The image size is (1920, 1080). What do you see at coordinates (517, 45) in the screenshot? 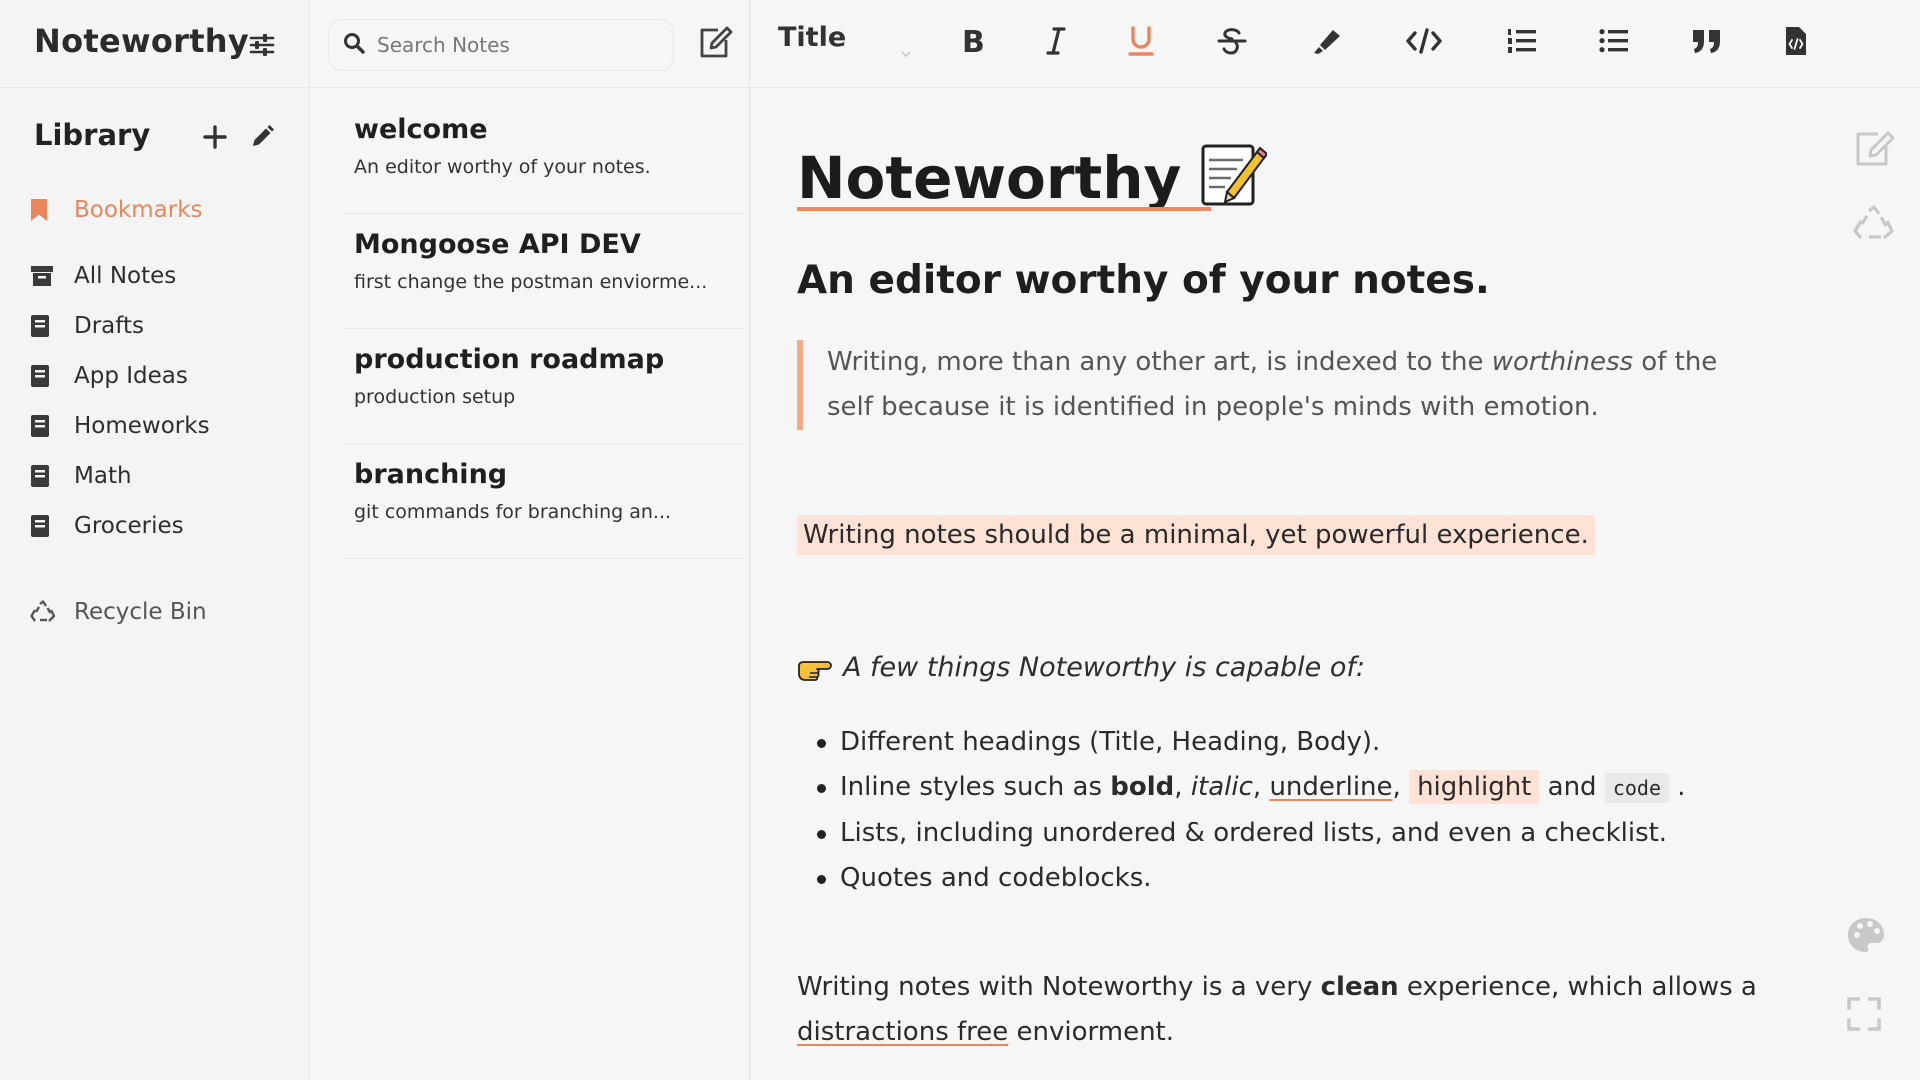
I see `search-input` at bounding box center [517, 45].